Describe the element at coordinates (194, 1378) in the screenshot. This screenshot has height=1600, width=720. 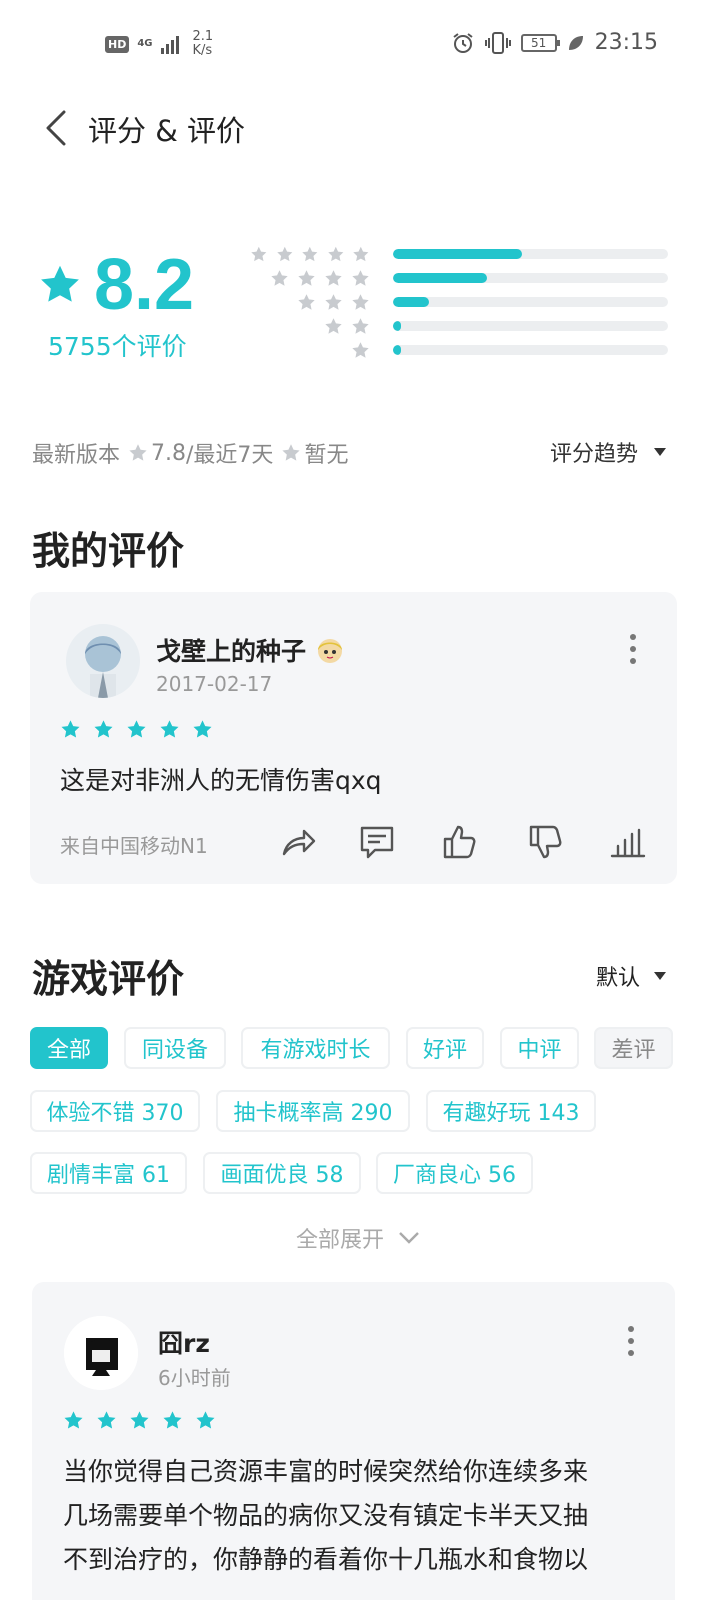
I see `review-time: 6小时前` at that location.